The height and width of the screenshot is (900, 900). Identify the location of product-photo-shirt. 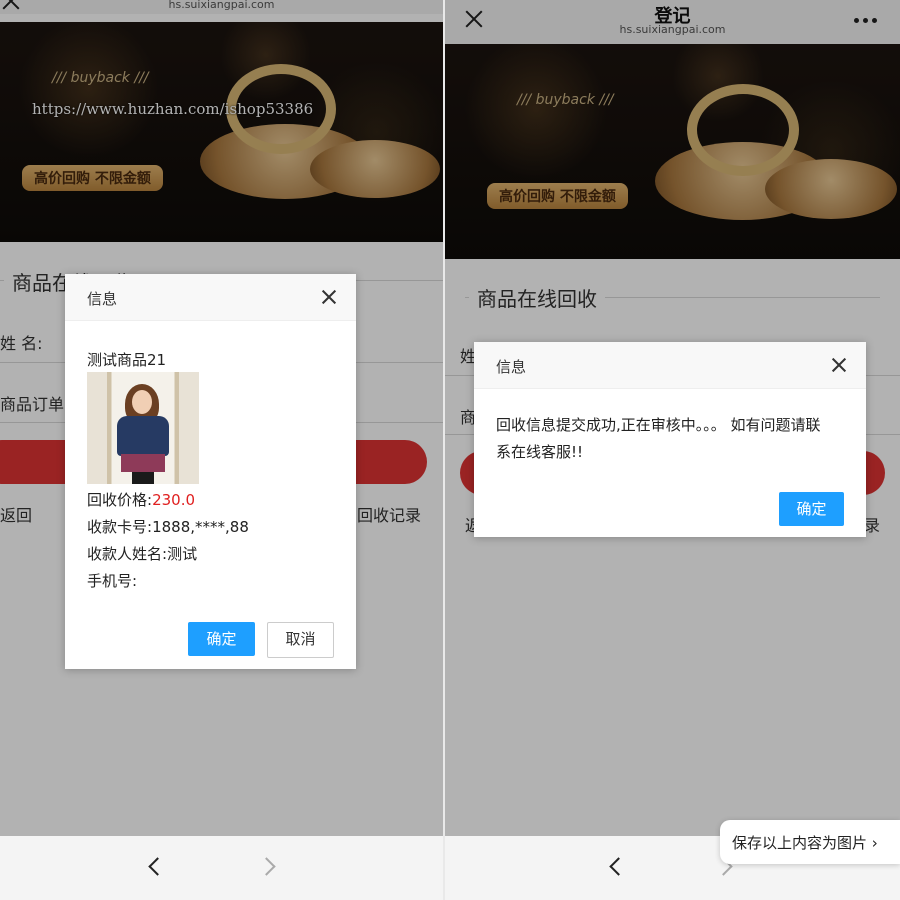
(143, 436).